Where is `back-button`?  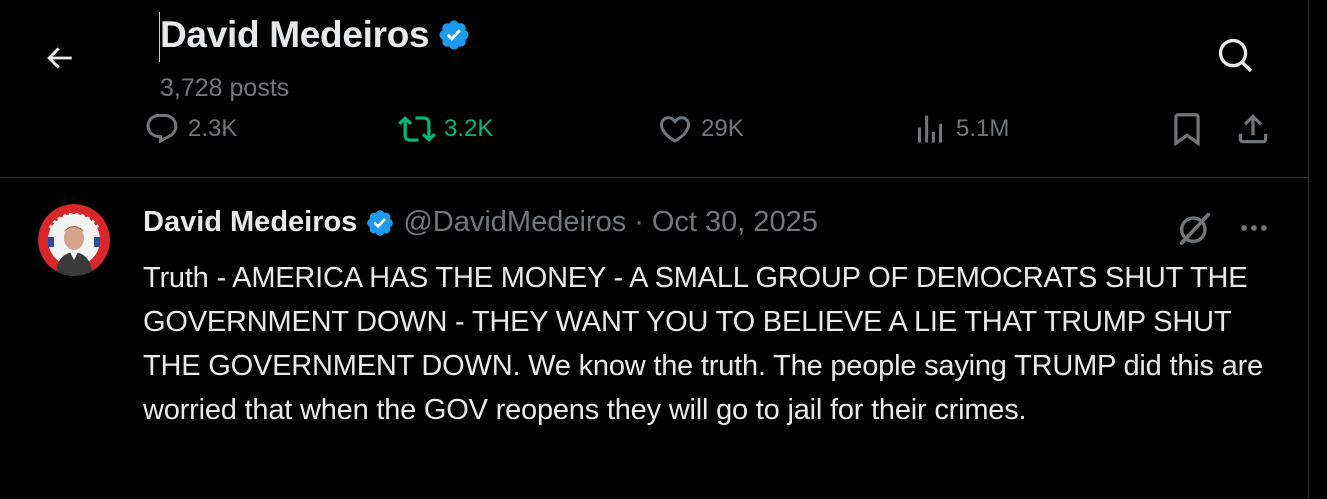
back-button is located at coordinates (59, 58).